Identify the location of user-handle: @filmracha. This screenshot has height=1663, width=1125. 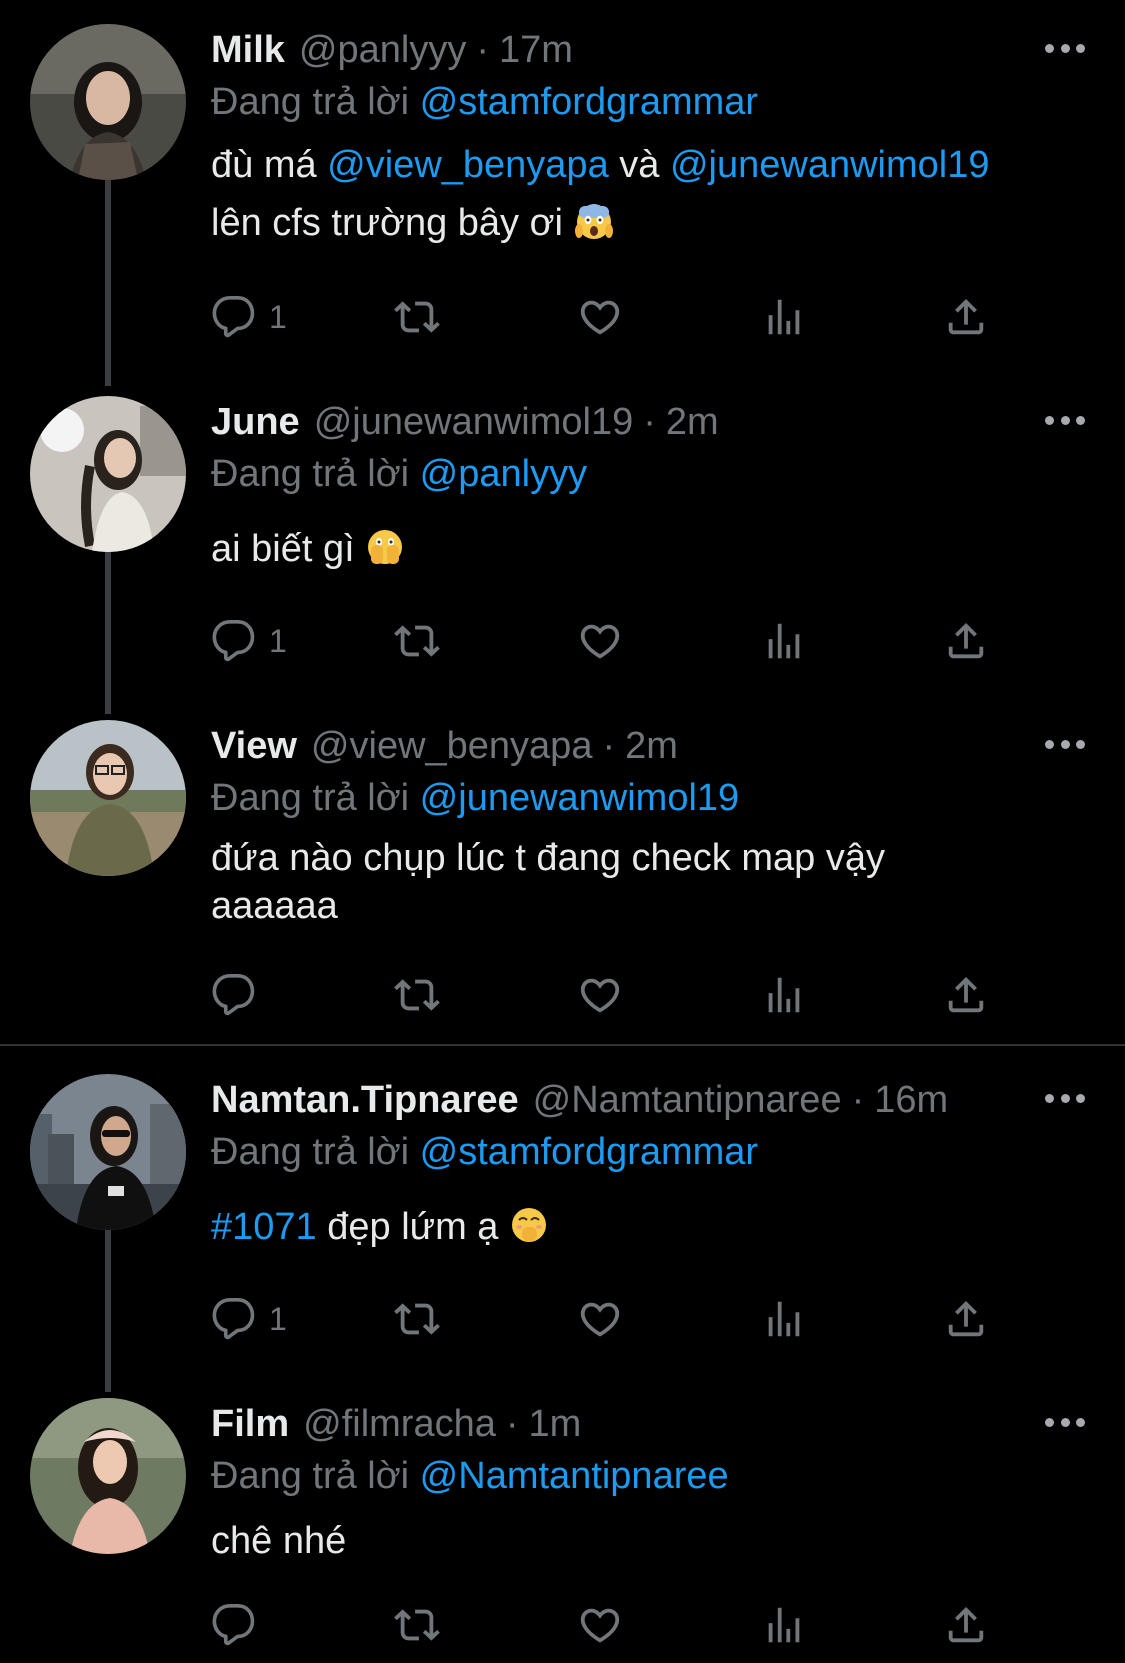
(399, 1424).